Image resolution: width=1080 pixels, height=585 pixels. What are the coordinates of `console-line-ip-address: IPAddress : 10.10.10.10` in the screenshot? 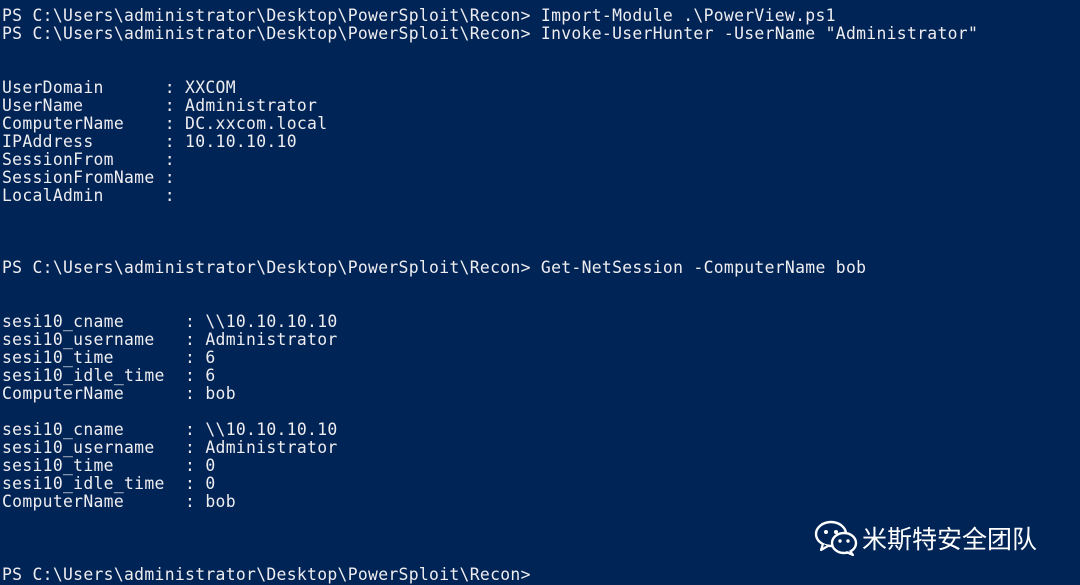 It's located at (149, 141).